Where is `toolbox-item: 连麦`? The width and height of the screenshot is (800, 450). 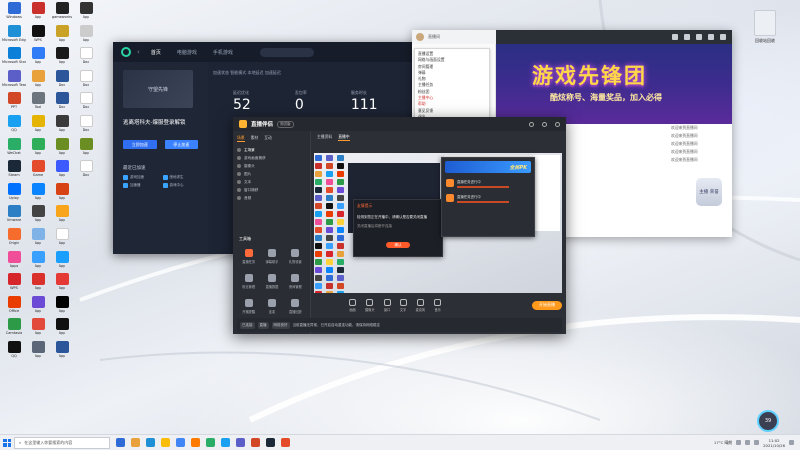 toolbox-item: 连麦 is located at coordinates (271, 306).